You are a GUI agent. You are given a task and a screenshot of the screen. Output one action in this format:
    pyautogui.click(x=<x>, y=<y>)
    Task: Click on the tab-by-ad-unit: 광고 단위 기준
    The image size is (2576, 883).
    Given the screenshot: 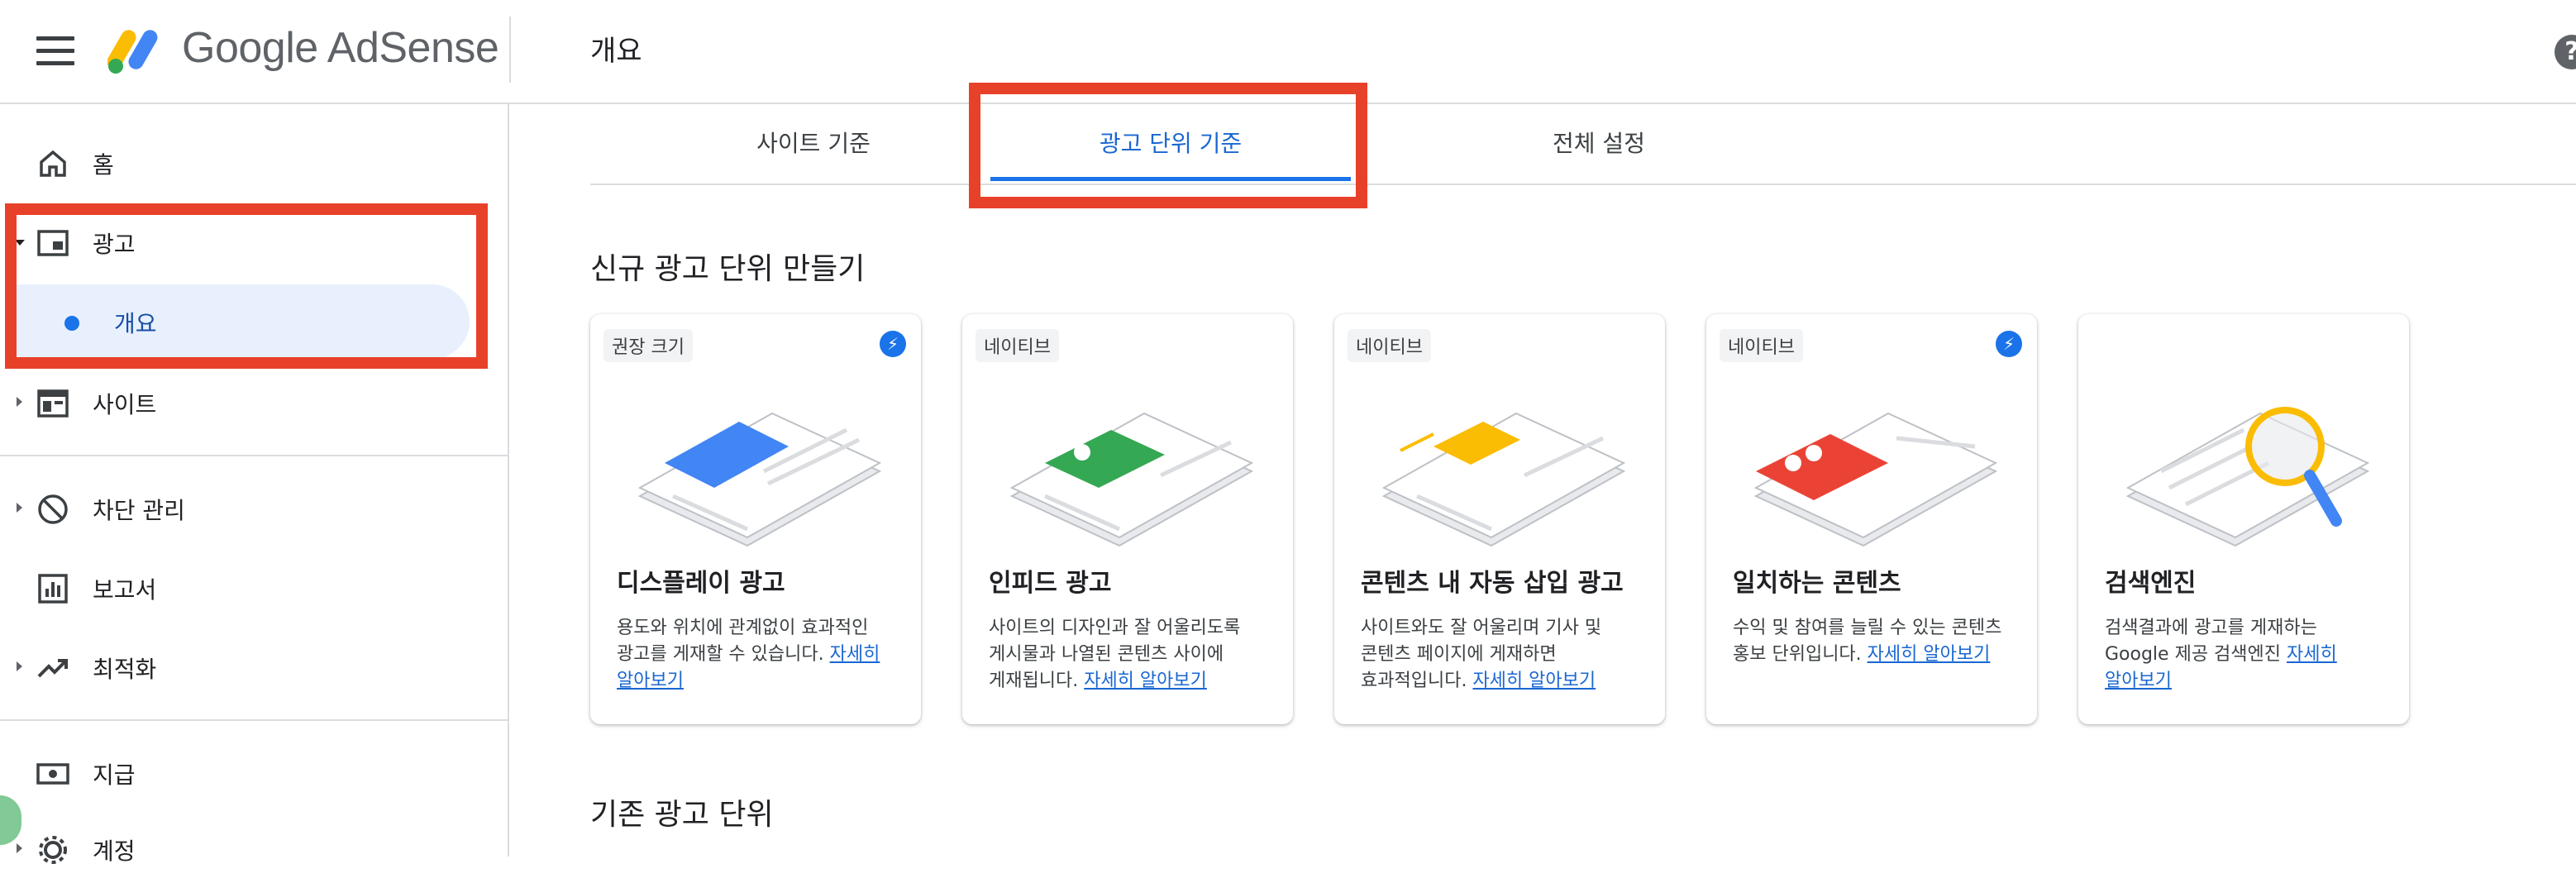 What is the action you would take?
    pyautogui.click(x=1170, y=144)
    